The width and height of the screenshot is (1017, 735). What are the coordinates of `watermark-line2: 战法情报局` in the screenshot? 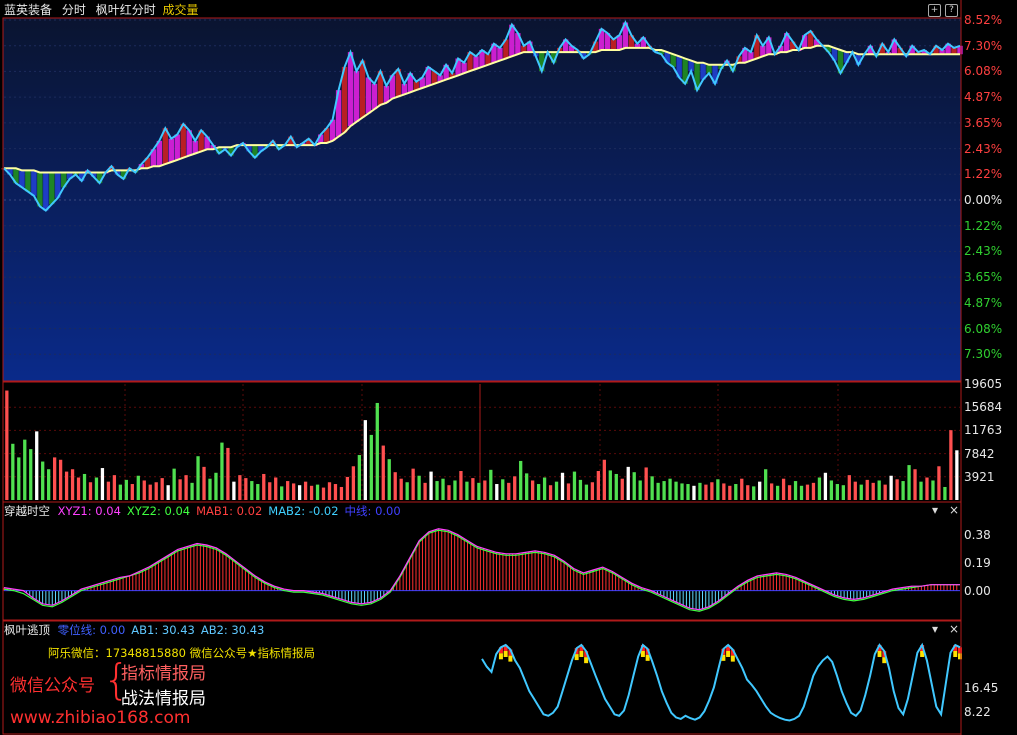 It's located at (163, 699).